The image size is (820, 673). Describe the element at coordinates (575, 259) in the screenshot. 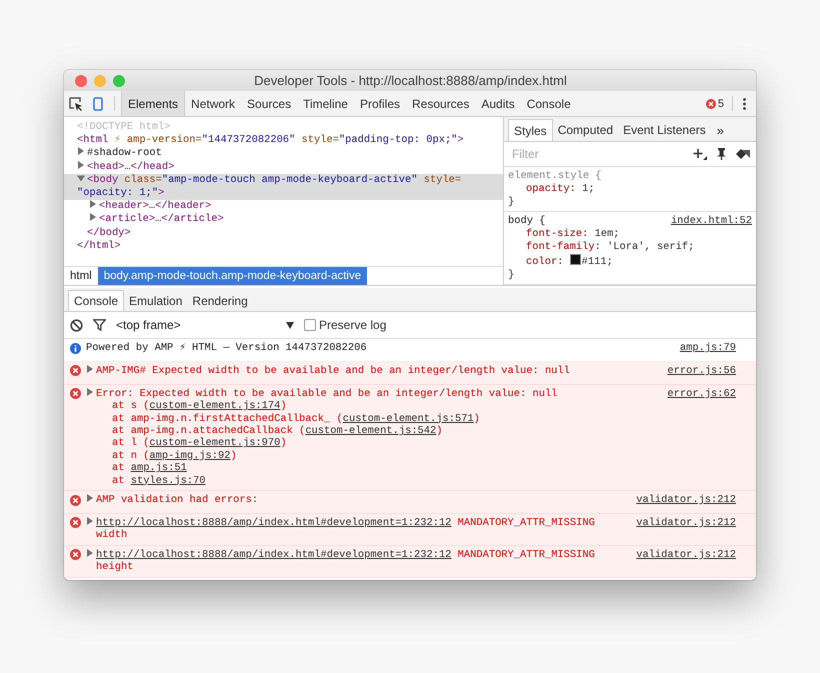

I see `color-swatch` at that location.